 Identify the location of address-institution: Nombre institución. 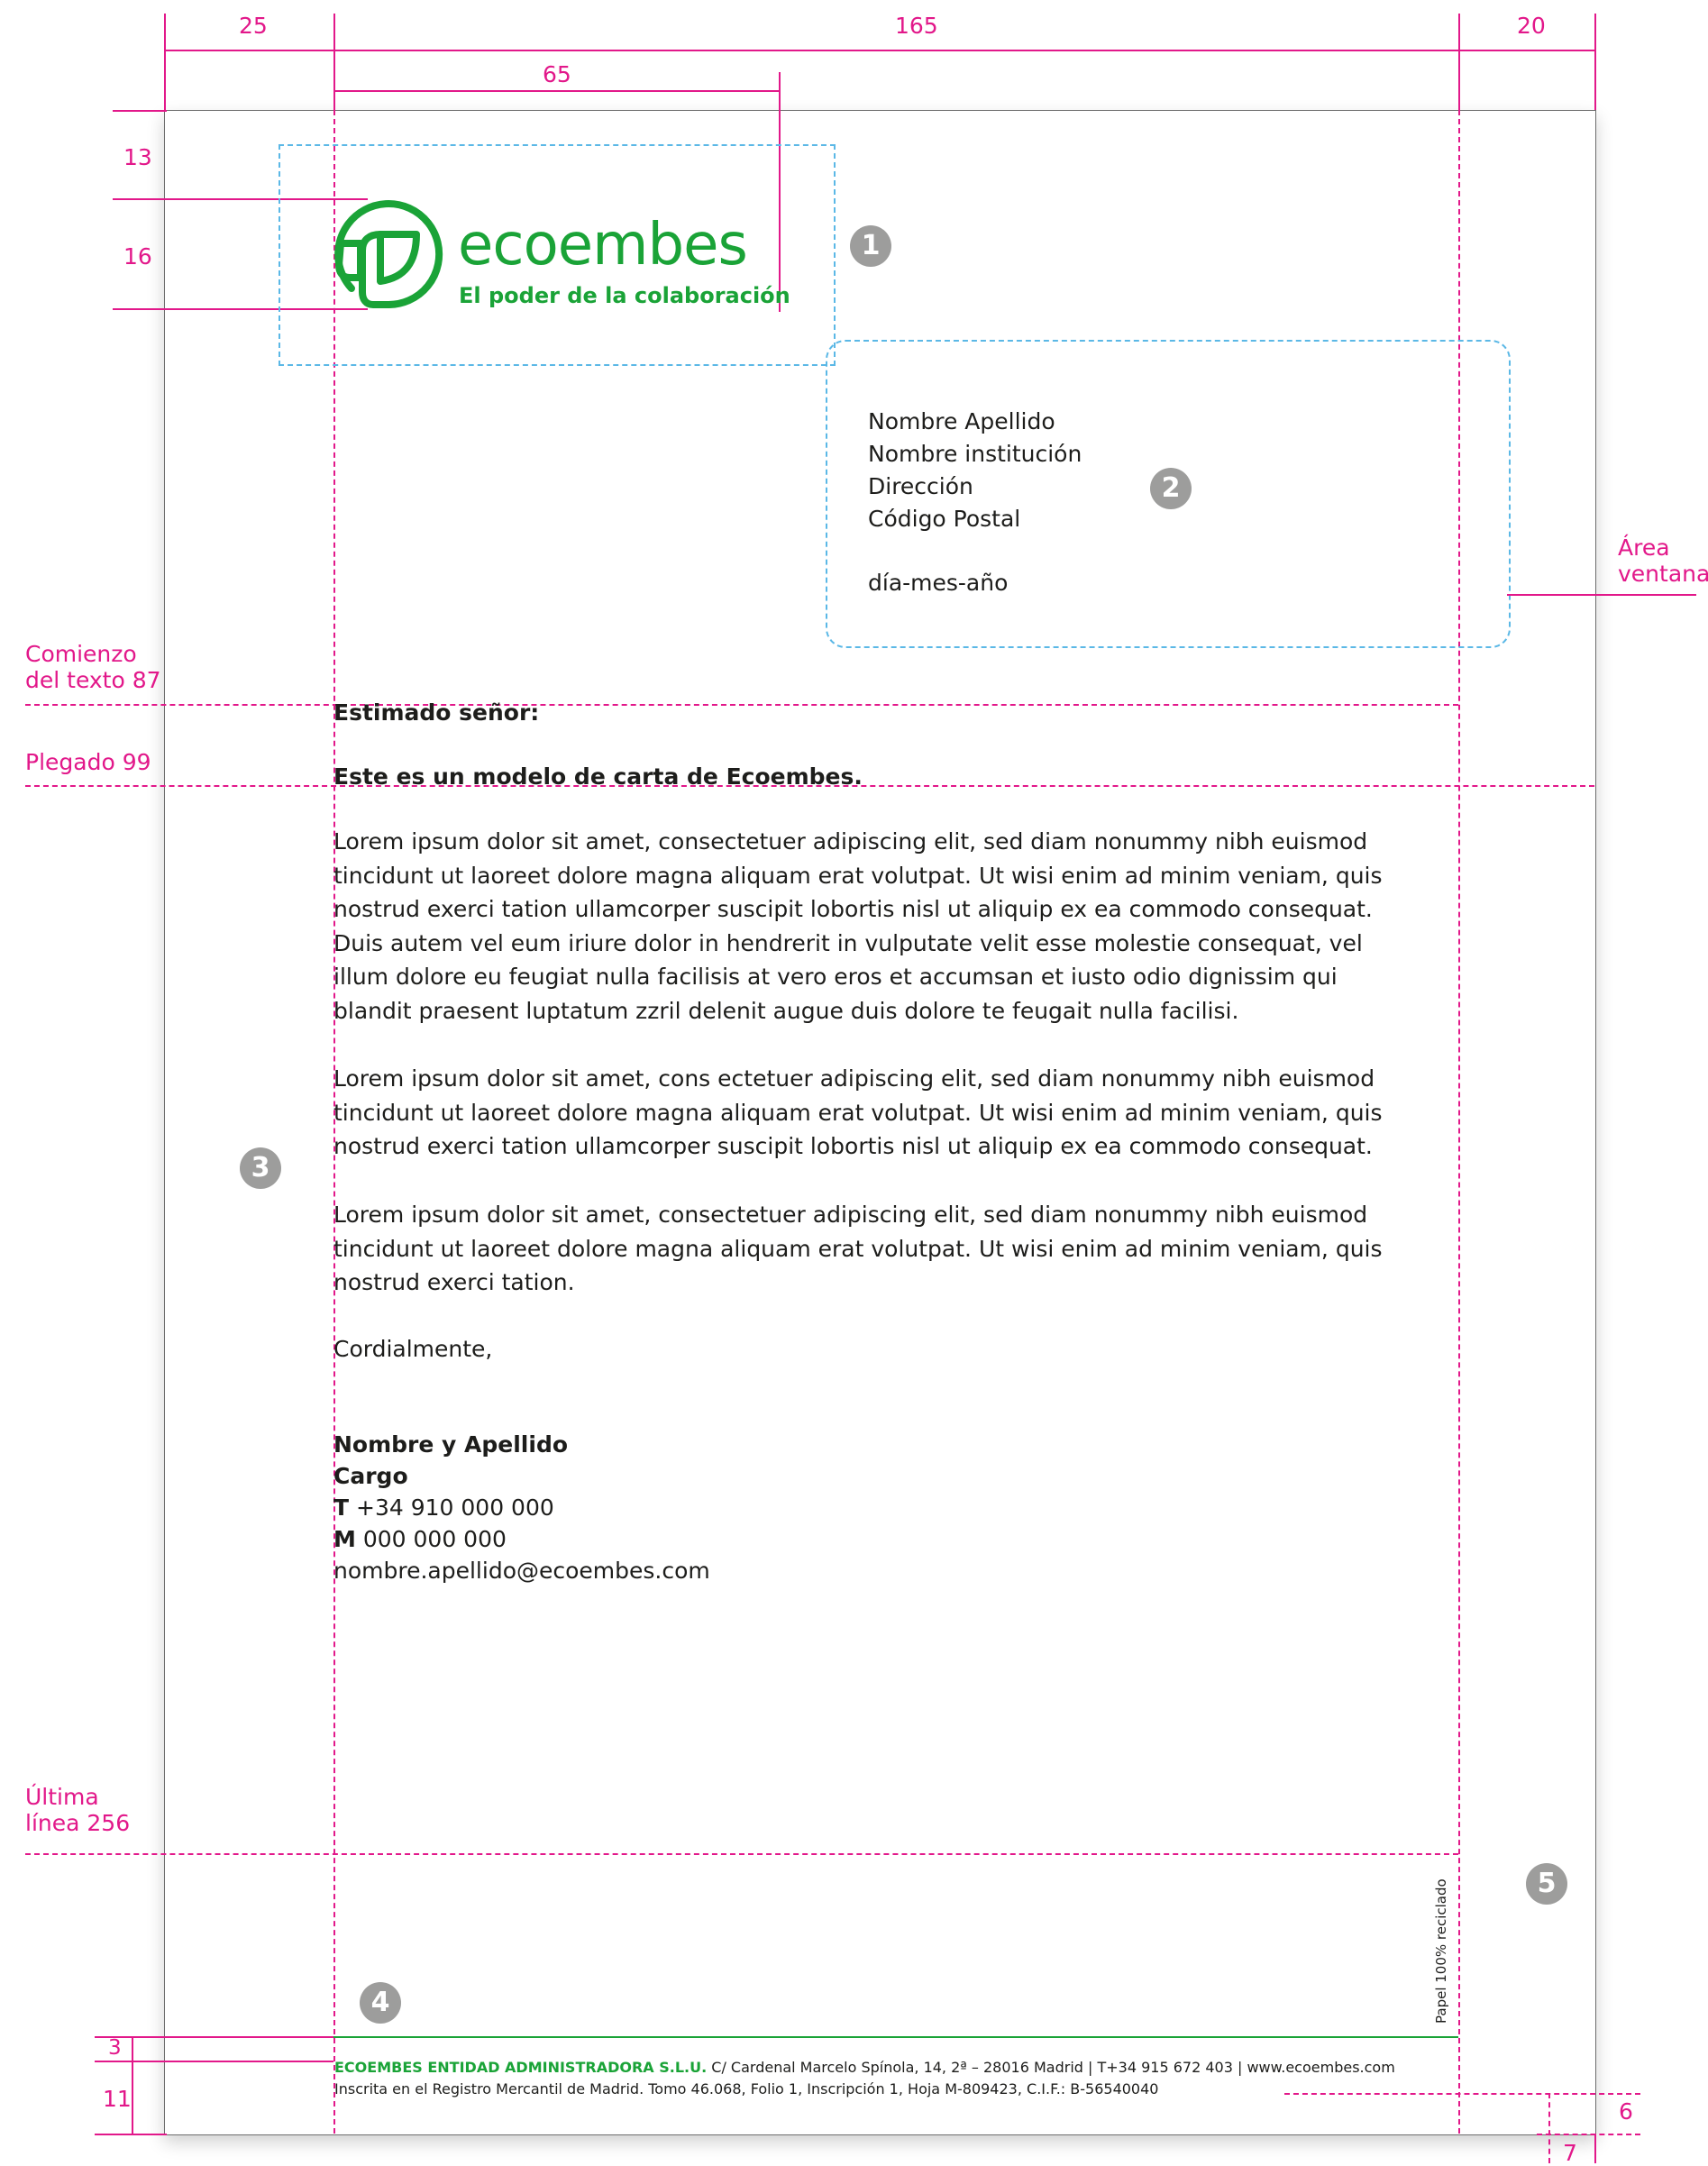
(975, 454).